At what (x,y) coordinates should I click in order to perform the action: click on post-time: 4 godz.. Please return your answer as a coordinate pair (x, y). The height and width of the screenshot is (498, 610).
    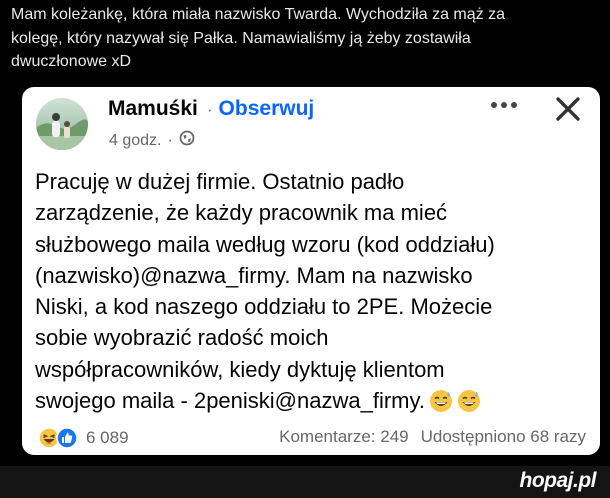
    Looking at the image, I should click on (135, 141).